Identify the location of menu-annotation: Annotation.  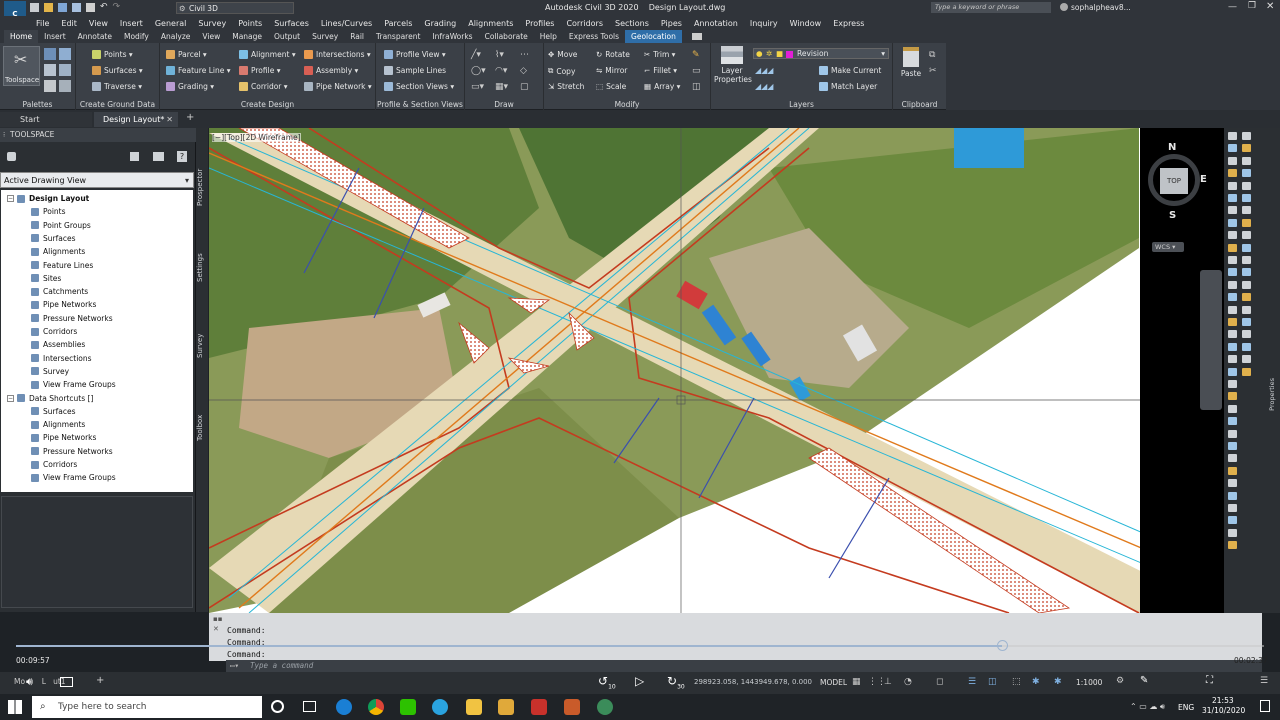
(716, 23).